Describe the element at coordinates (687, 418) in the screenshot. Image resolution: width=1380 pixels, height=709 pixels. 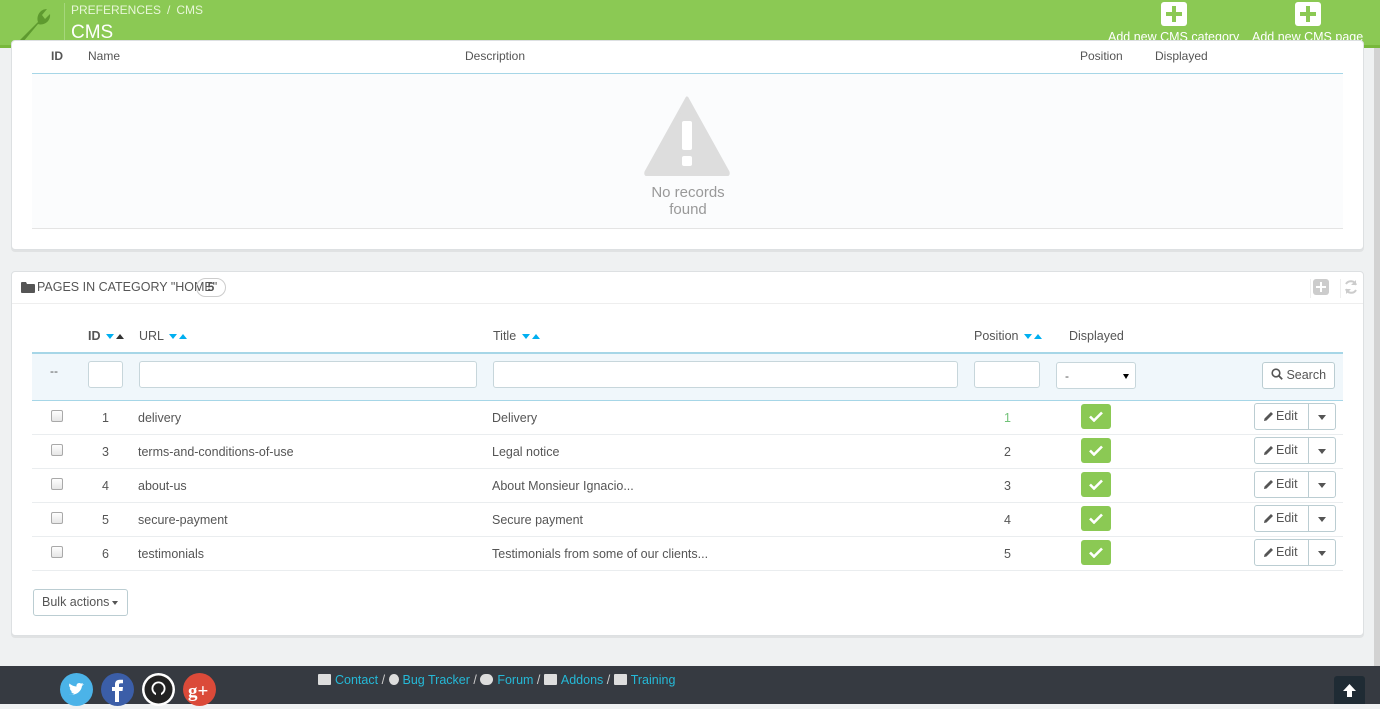
I see `table-row: 1 delivery Delivery 1 Edit` at that location.